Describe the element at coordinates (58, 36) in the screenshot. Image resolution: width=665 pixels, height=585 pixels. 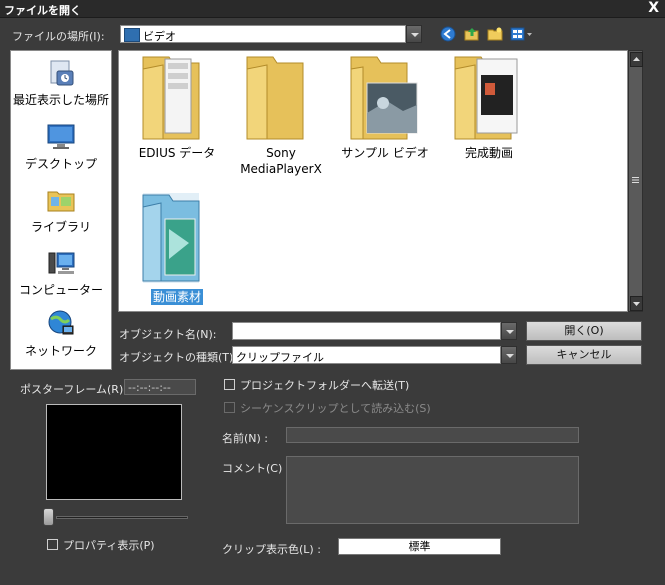
I see `location-label: ファイルの場所(I):` at that location.